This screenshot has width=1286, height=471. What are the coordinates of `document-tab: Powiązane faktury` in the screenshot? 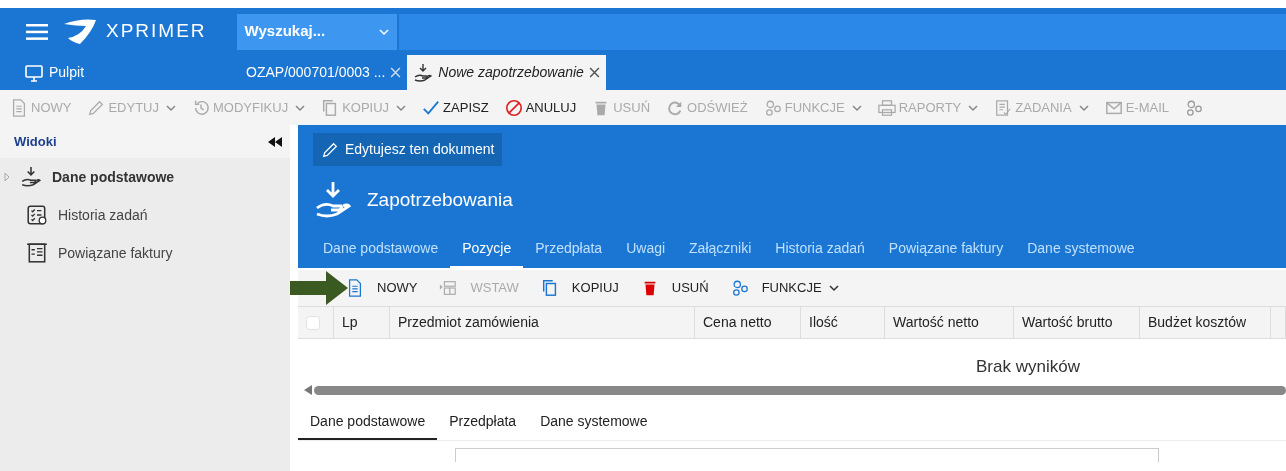 It's located at (946, 249).